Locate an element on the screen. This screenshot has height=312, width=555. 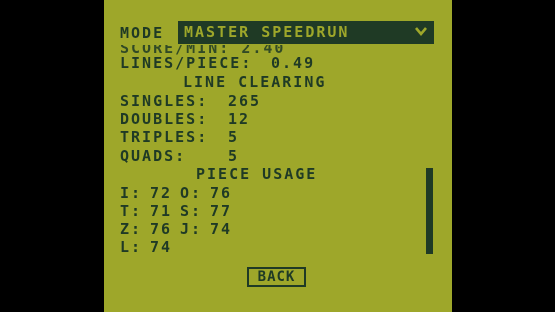
mode-selected-value: MASTER SPEEDRUN is located at coordinates (267, 32).